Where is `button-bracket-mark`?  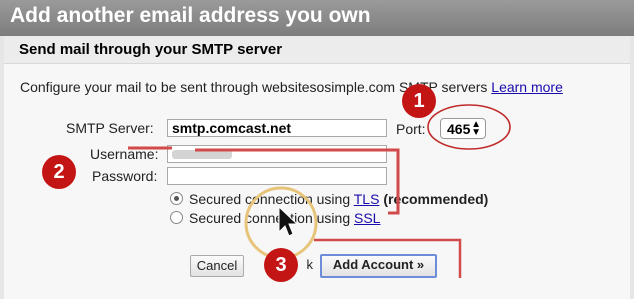
button-bracket-mark is located at coordinates (388, 258).